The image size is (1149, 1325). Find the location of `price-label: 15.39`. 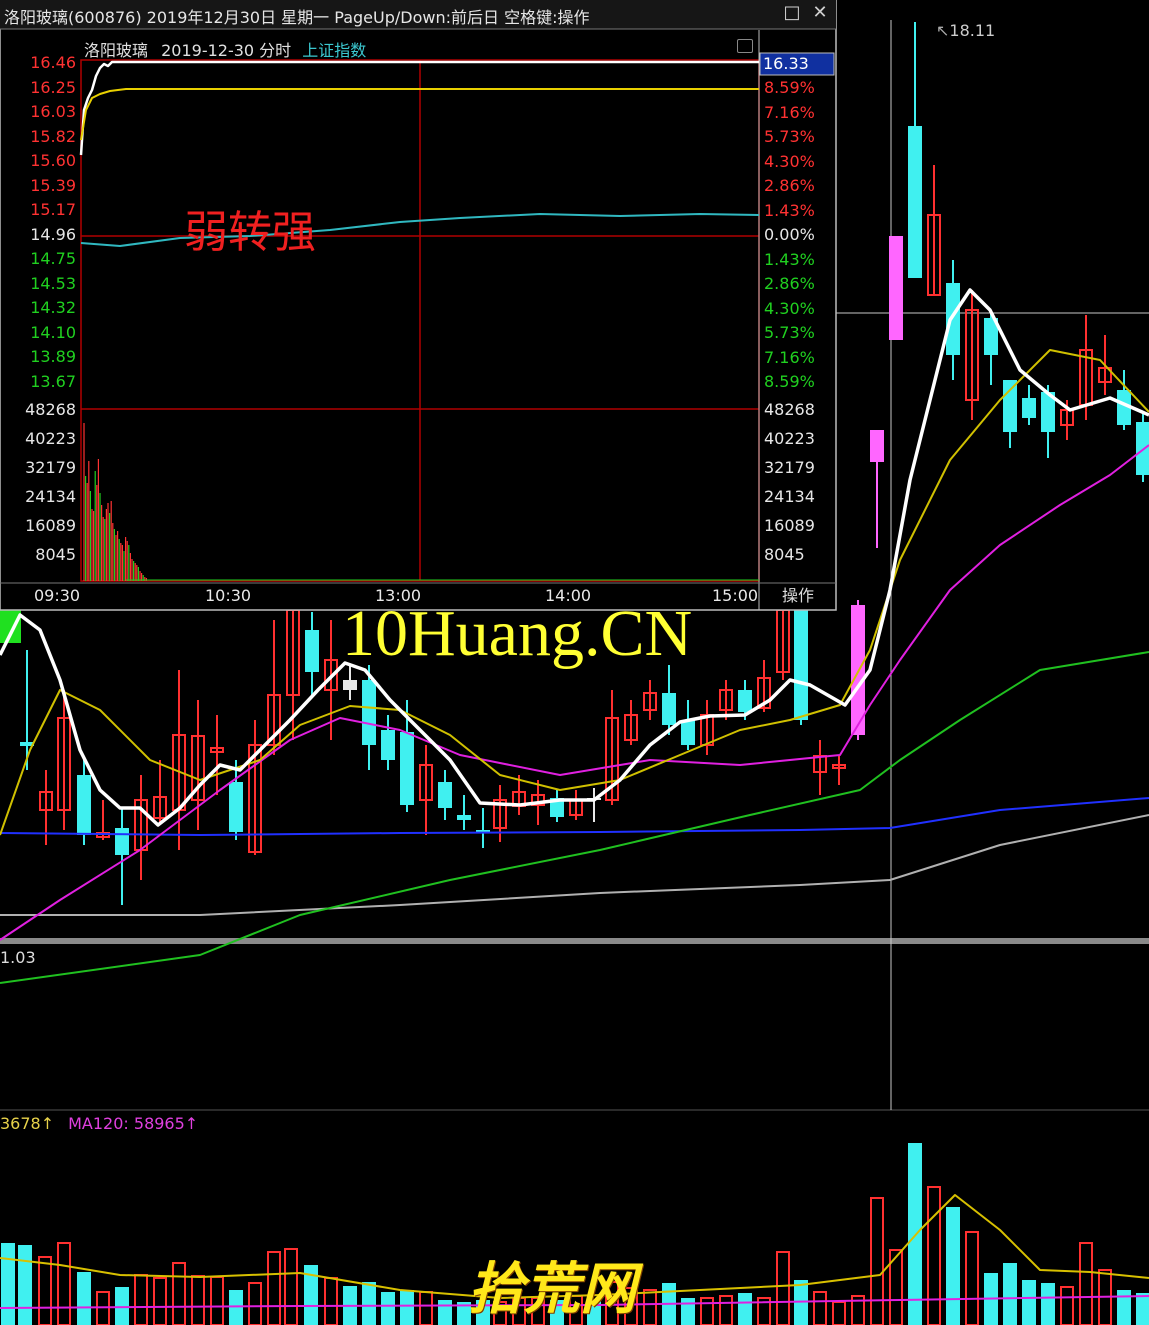

price-label: 15.39 is located at coordinates (53, 185).